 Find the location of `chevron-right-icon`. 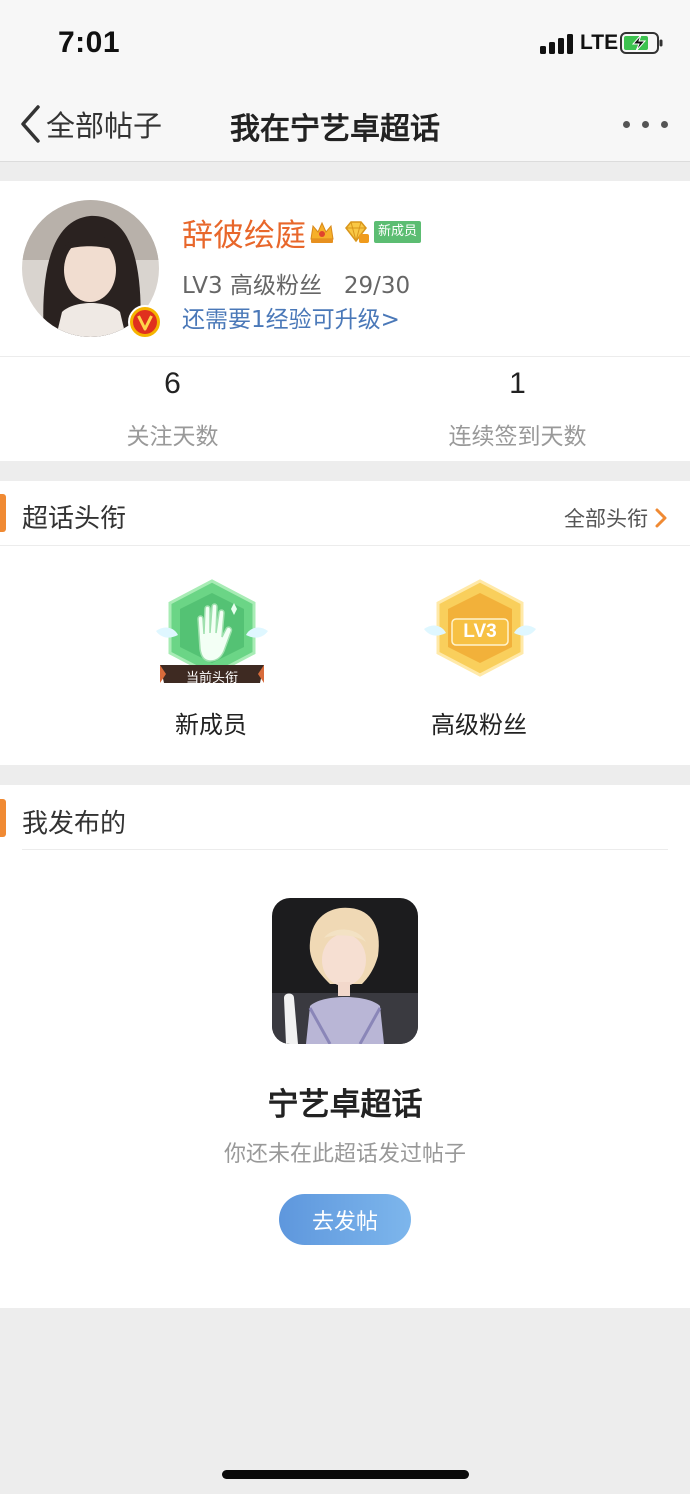

chevron-right-icon is located at coordinates (661, 518).